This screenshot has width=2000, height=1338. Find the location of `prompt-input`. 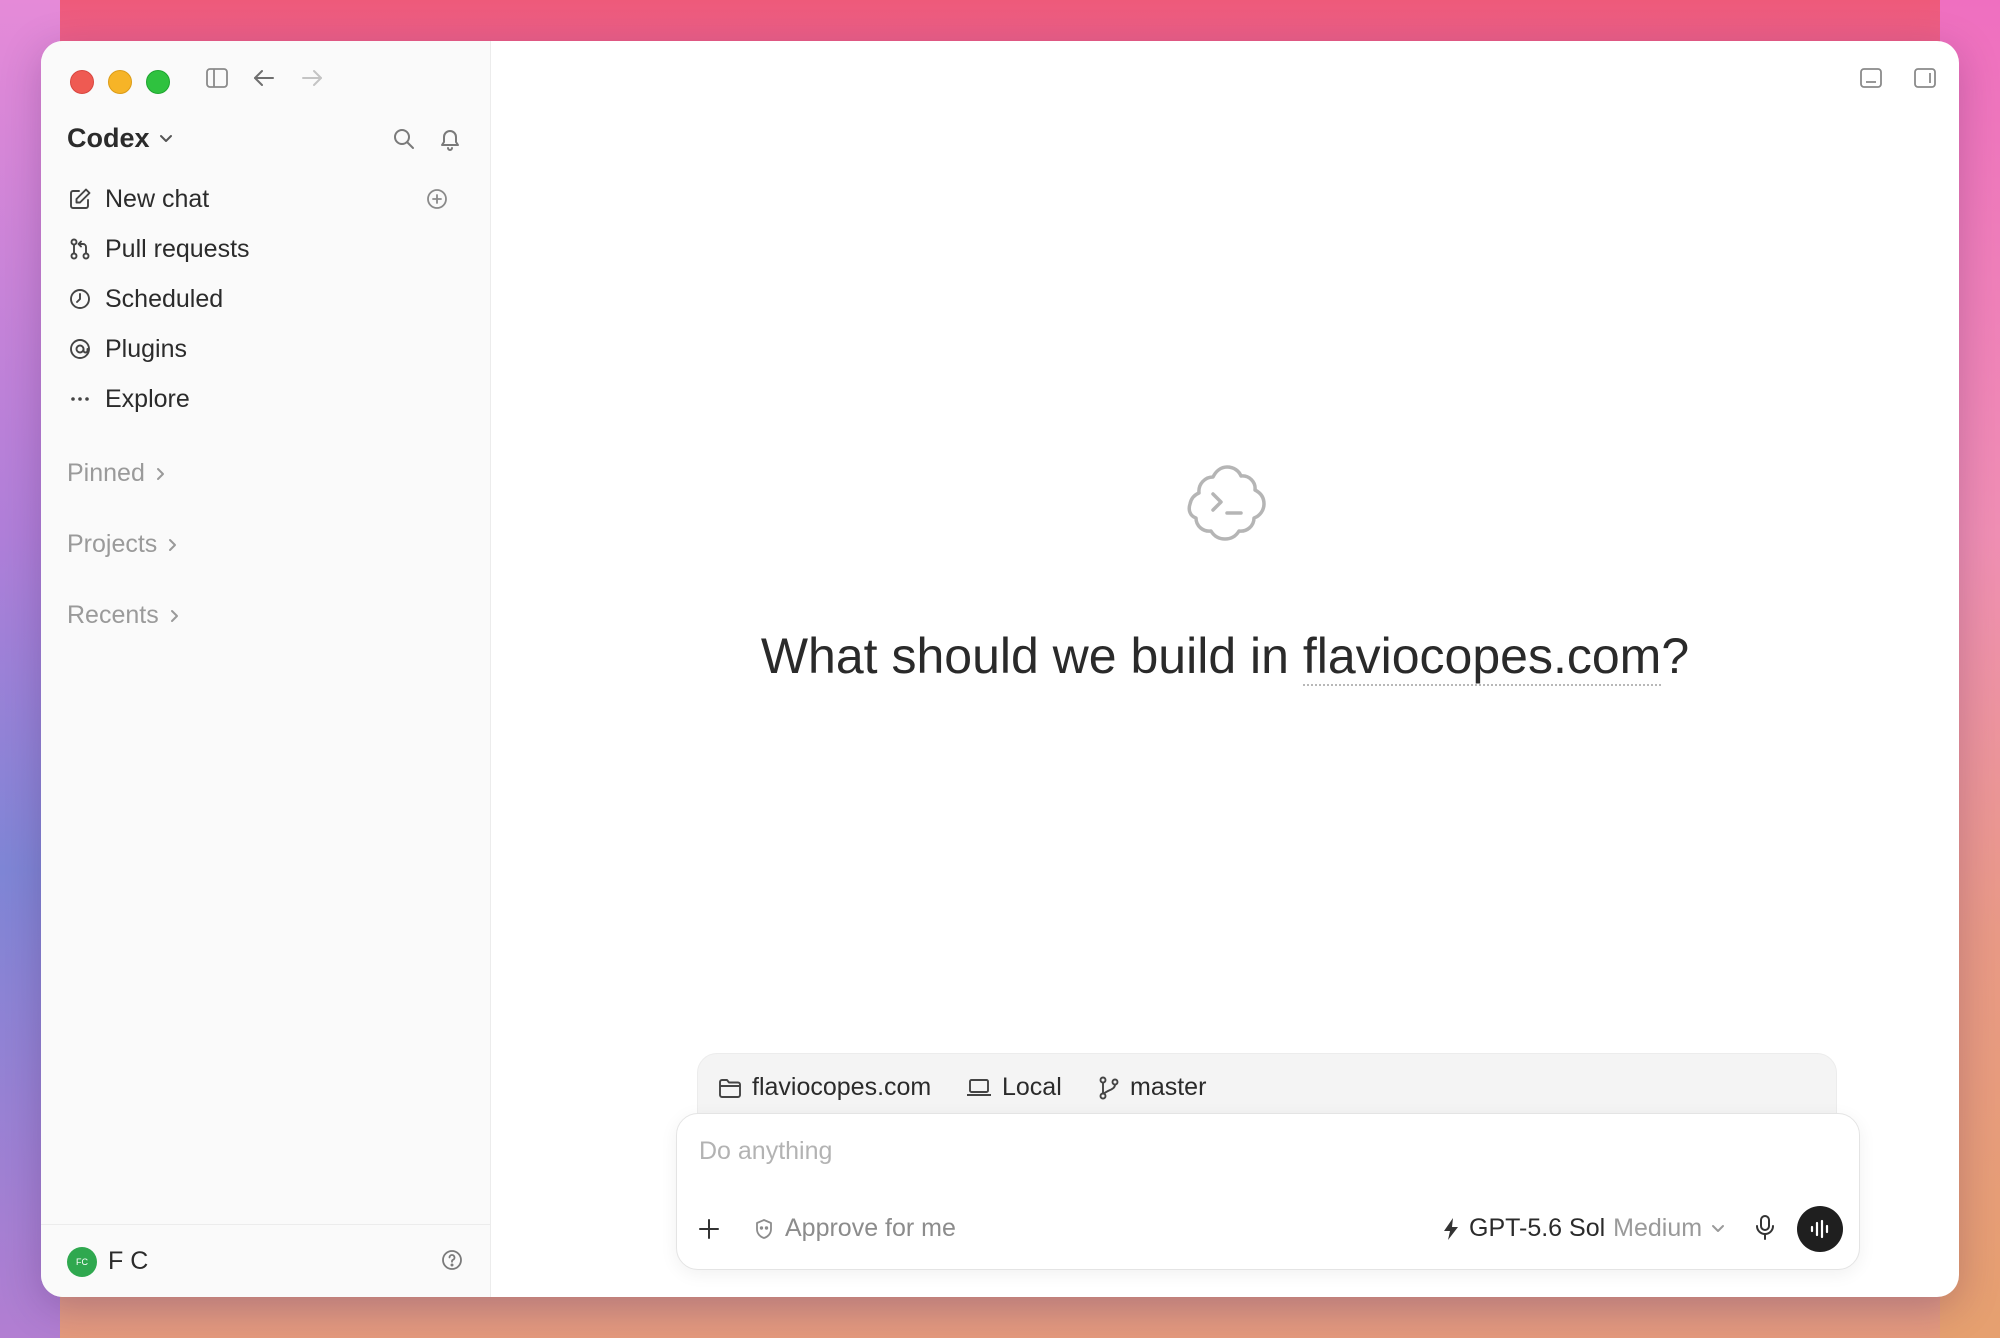

prompt-input is located at coordinates (1149, 1151).